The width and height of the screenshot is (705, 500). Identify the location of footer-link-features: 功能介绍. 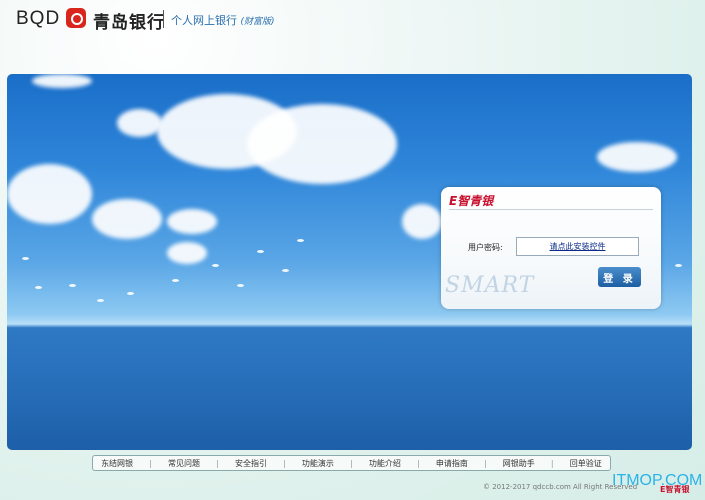
(385, 463).